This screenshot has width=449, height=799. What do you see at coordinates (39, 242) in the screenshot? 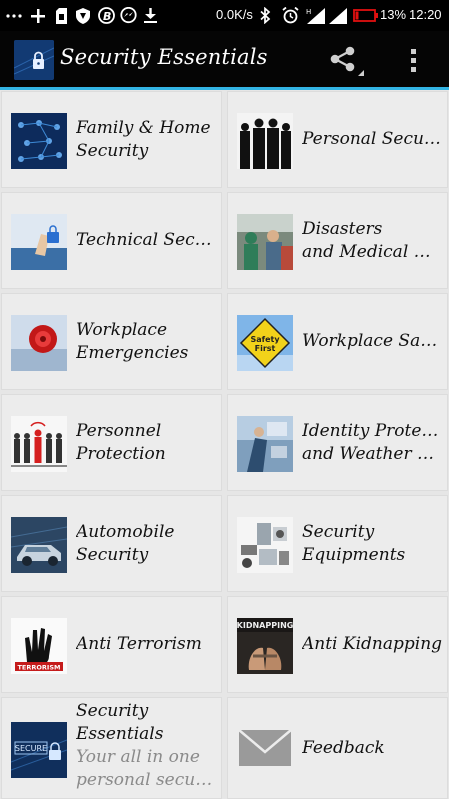
I see `technical-security-thumb` at bounding box center [39, 242].